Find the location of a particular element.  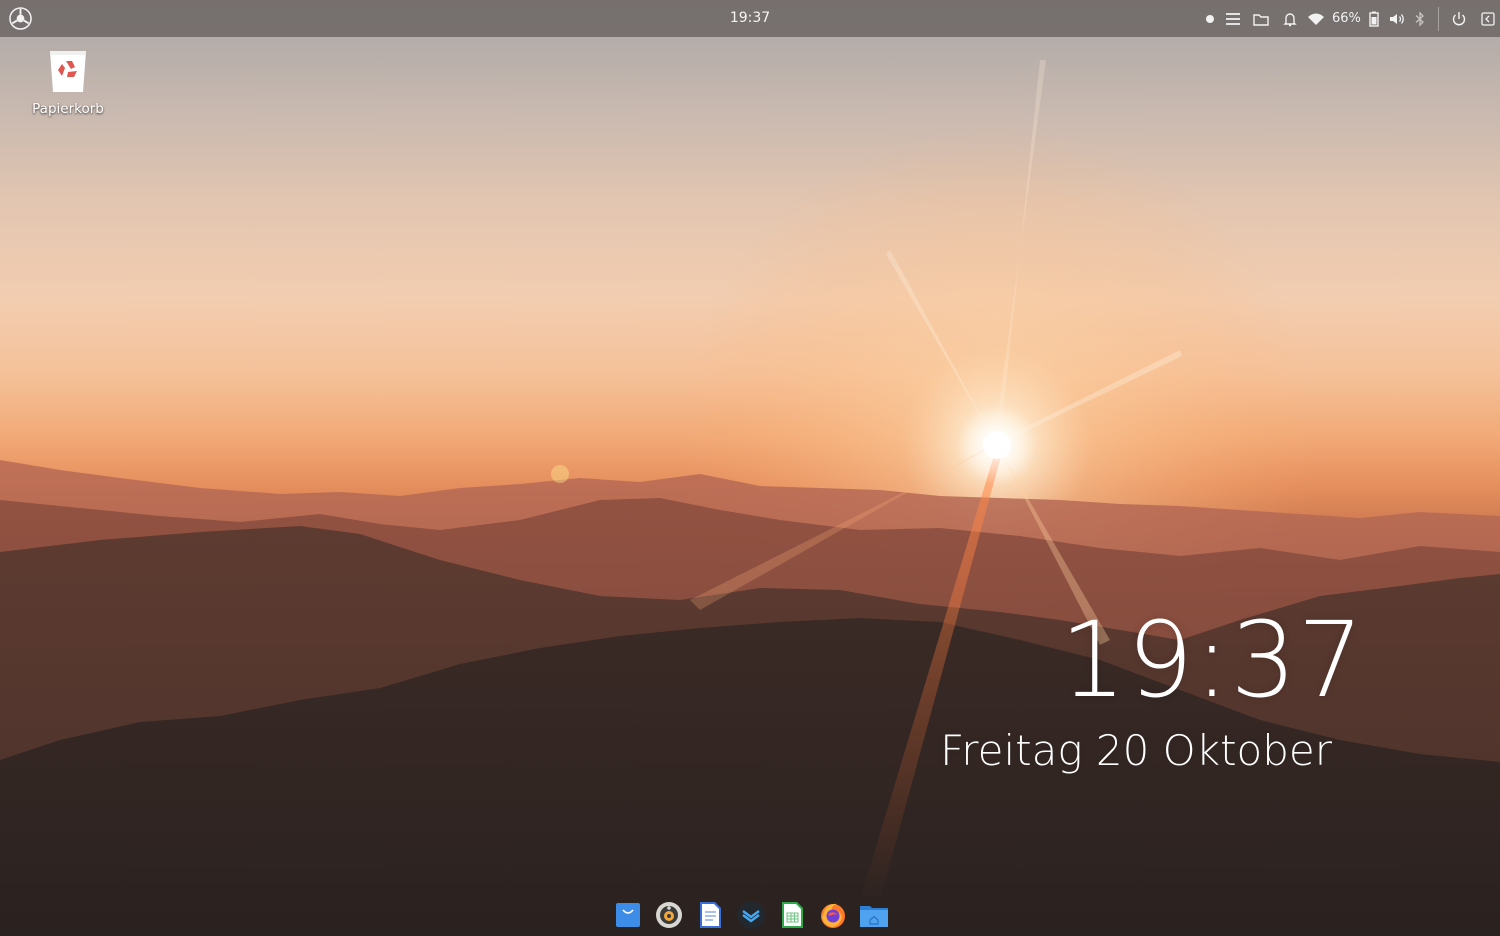

mail-icon is located at coordinates (751, 915).